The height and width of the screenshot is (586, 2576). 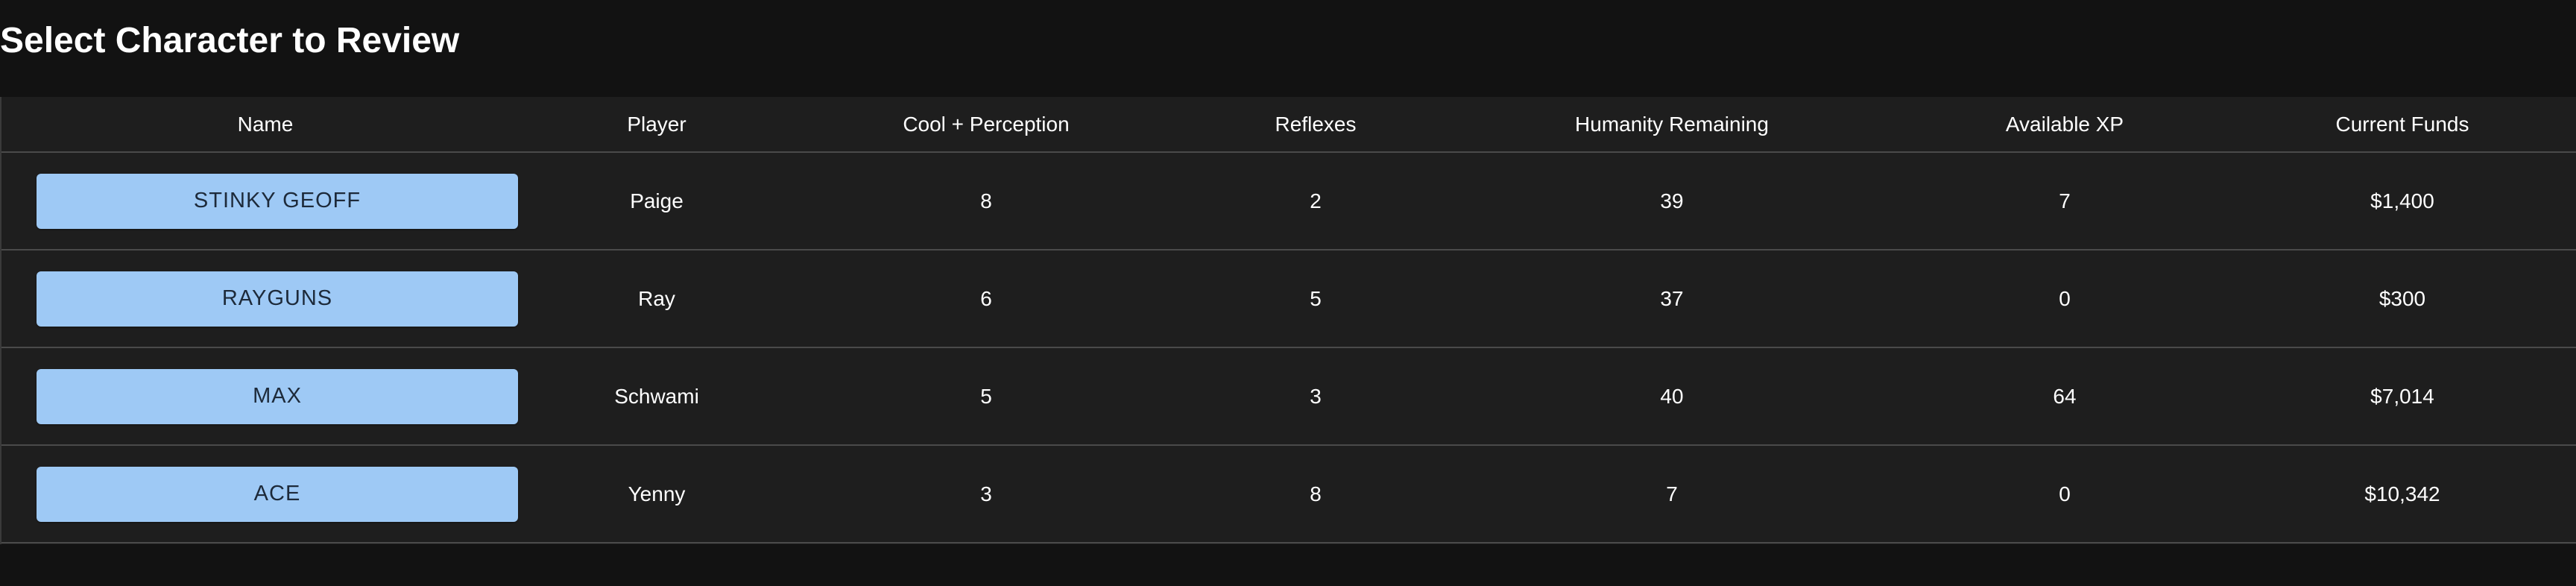 I want to click on cool-perception-cell: 6, so click(x=986, y=298).